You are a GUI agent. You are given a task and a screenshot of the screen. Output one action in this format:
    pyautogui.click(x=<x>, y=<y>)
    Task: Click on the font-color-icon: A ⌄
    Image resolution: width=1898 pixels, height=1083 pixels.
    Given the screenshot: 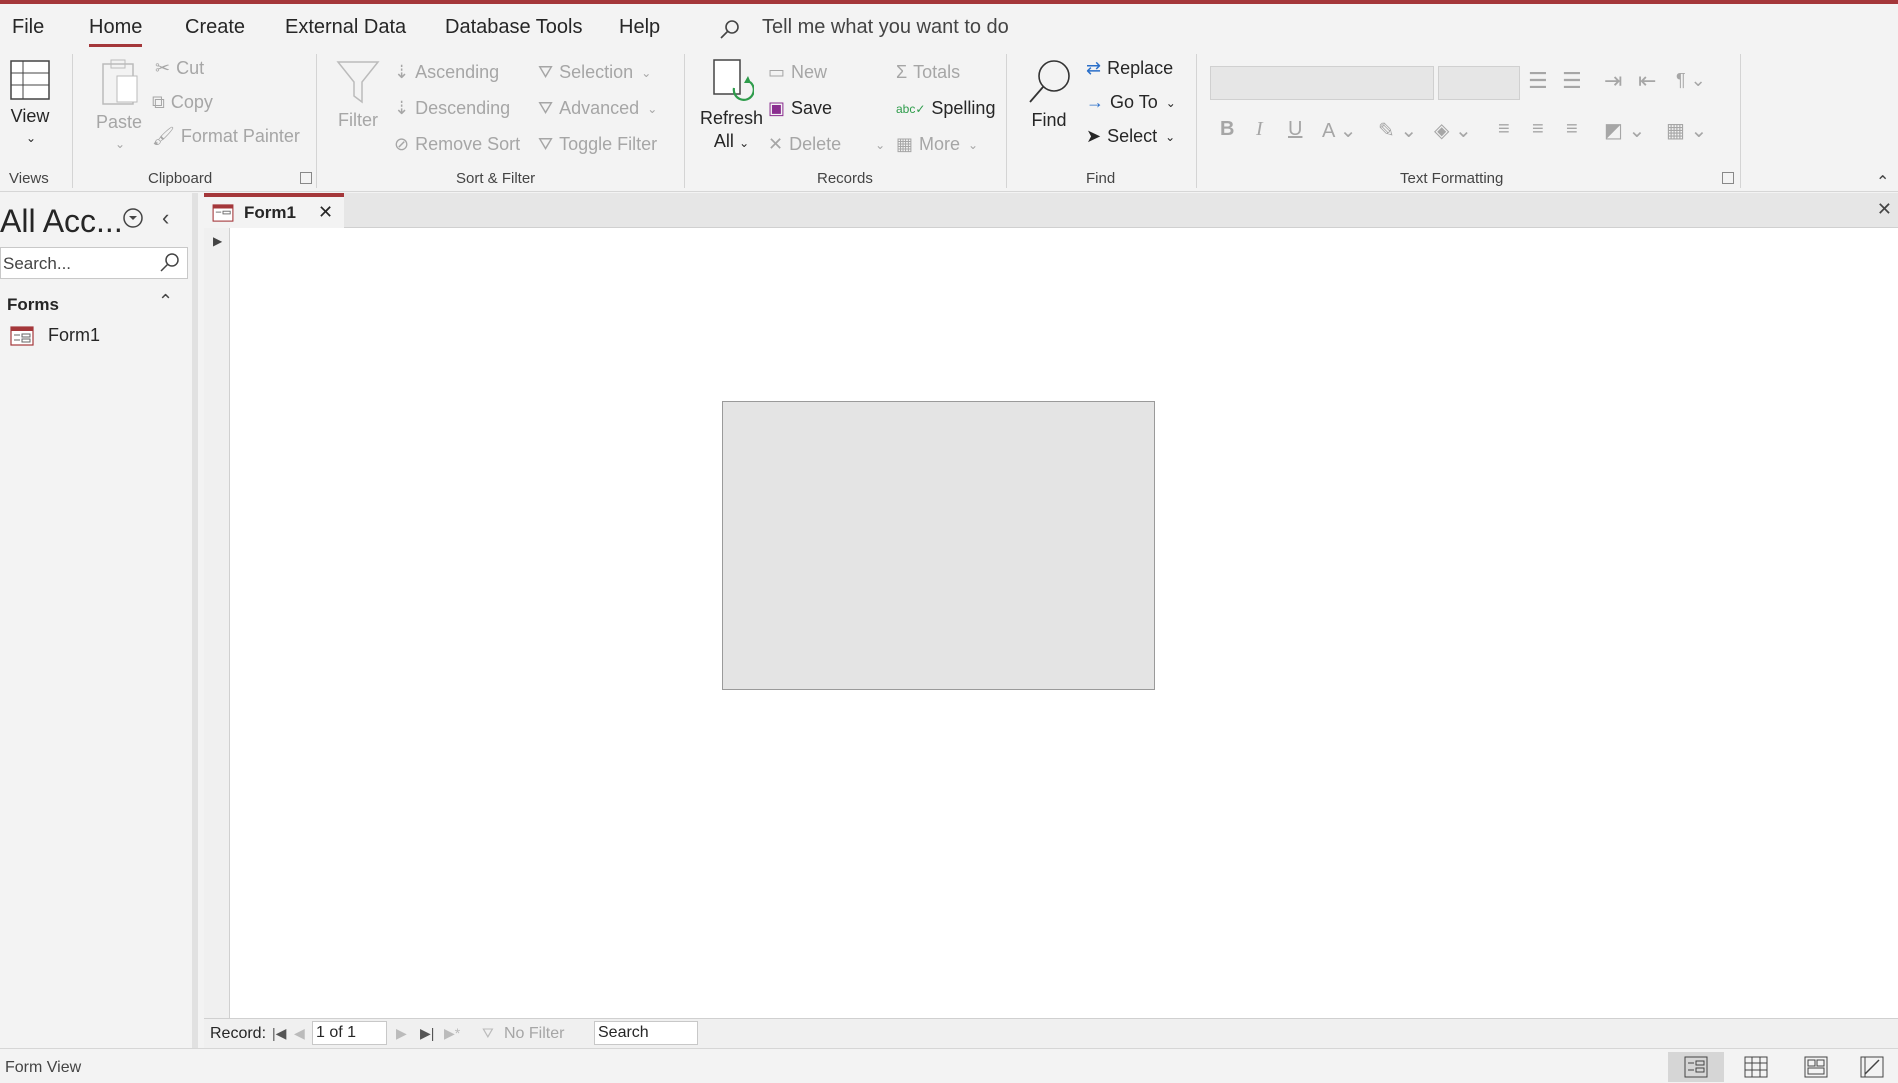 What is the action you would take?
    pyautogui.click(x=1339, y=130)
    